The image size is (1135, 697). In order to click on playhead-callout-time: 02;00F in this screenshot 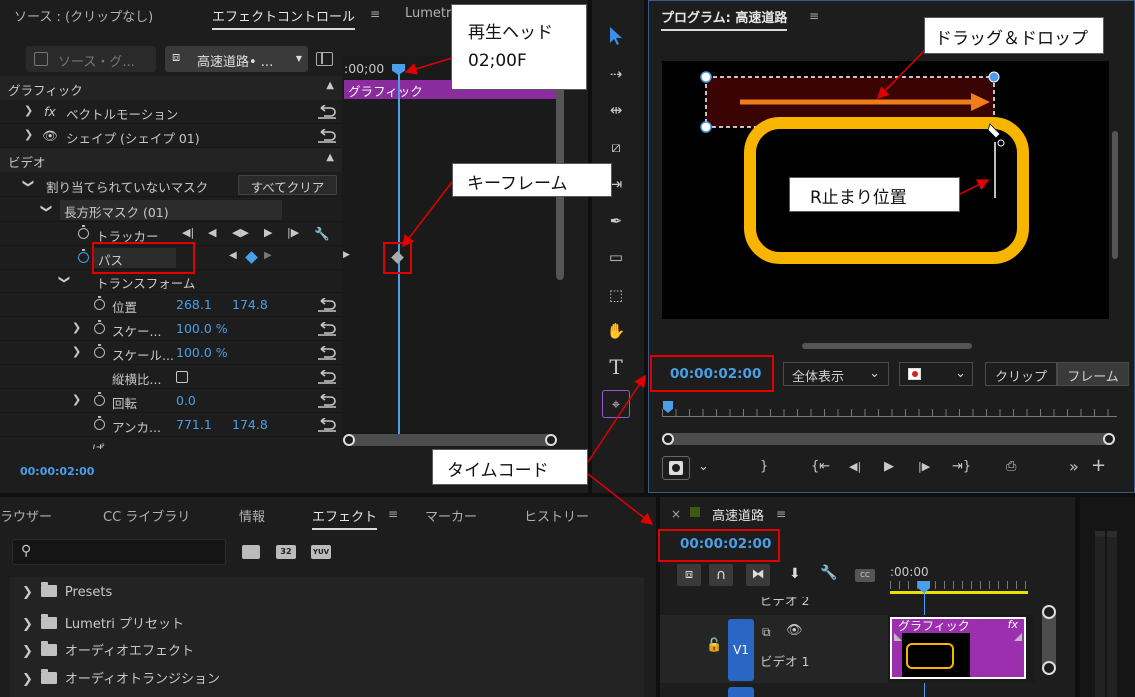, I will do `click(497, 61)`.